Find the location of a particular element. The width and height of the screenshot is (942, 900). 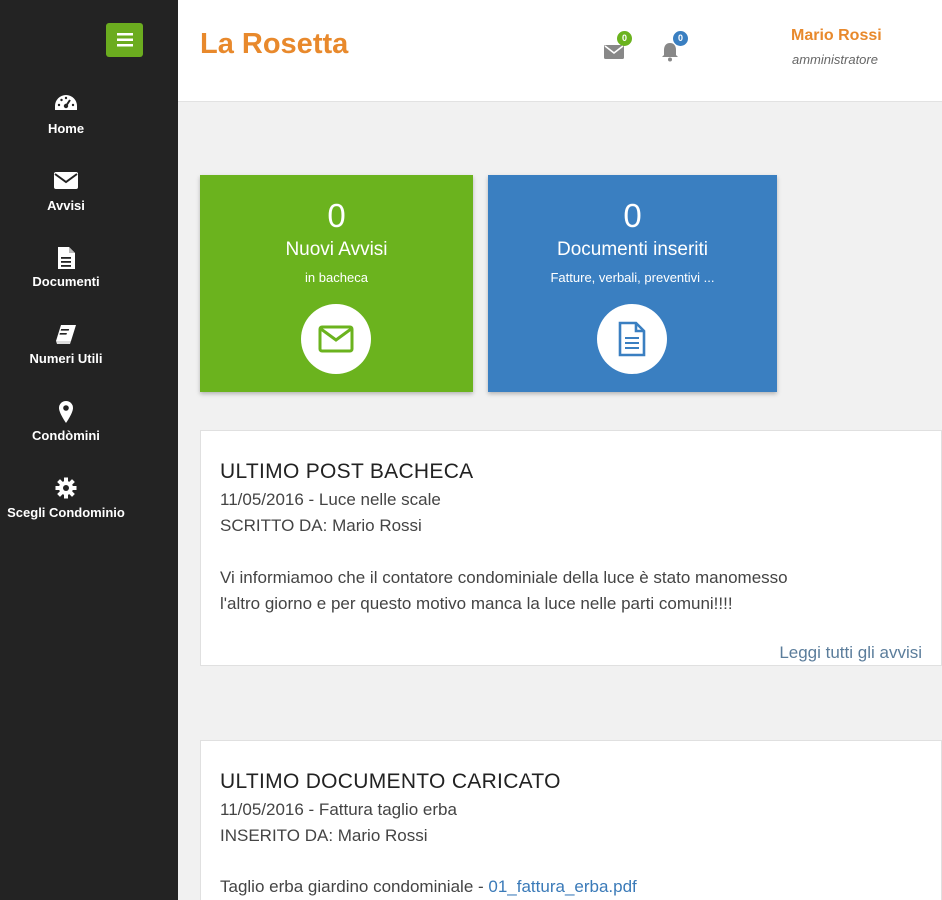

document-icon is located at coordinates (632, 339).